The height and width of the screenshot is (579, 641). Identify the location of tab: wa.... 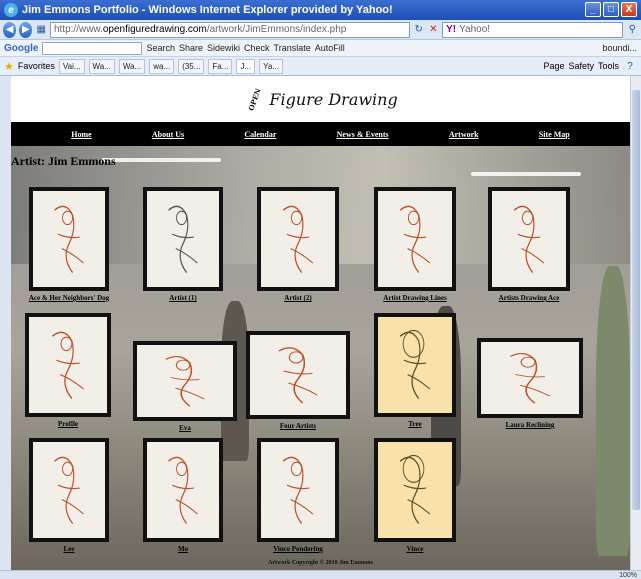
(162, 66).